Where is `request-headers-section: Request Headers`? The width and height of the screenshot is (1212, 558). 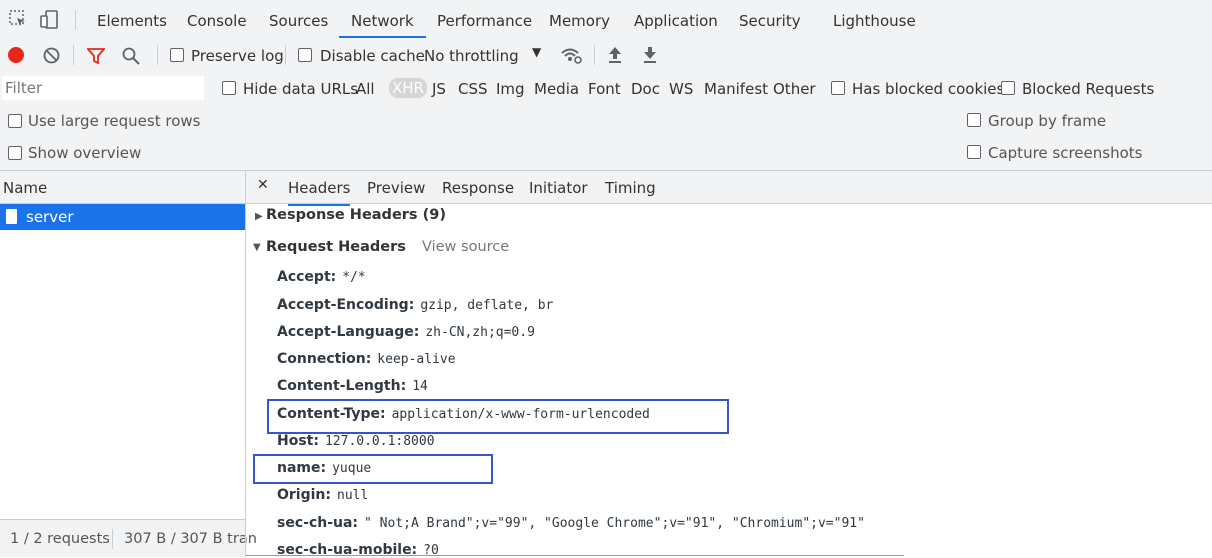
request-headers-section: Request Headers is located at coordinates (336, 247).